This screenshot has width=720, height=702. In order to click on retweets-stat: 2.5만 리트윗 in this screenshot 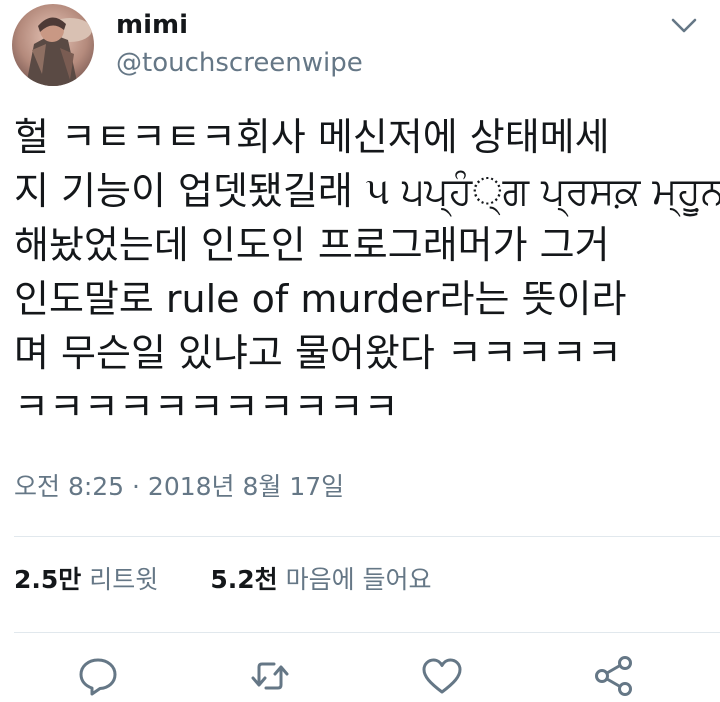, I will do `click(86, 579)`.